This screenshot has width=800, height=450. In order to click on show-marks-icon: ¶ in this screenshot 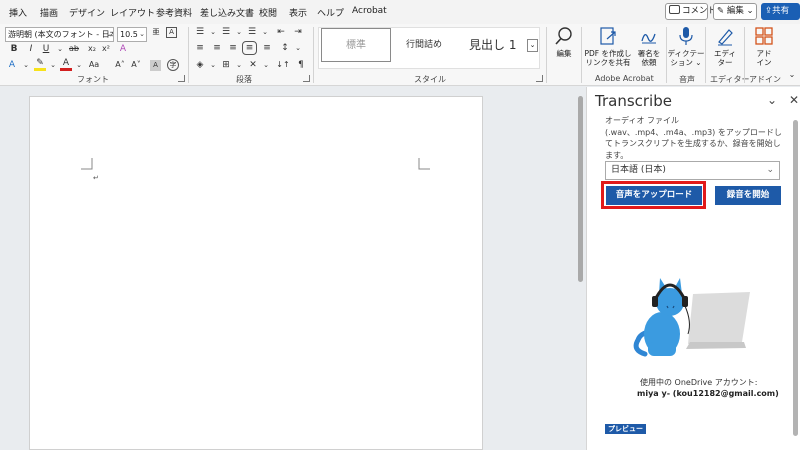, I will do `click(301, 65)`.